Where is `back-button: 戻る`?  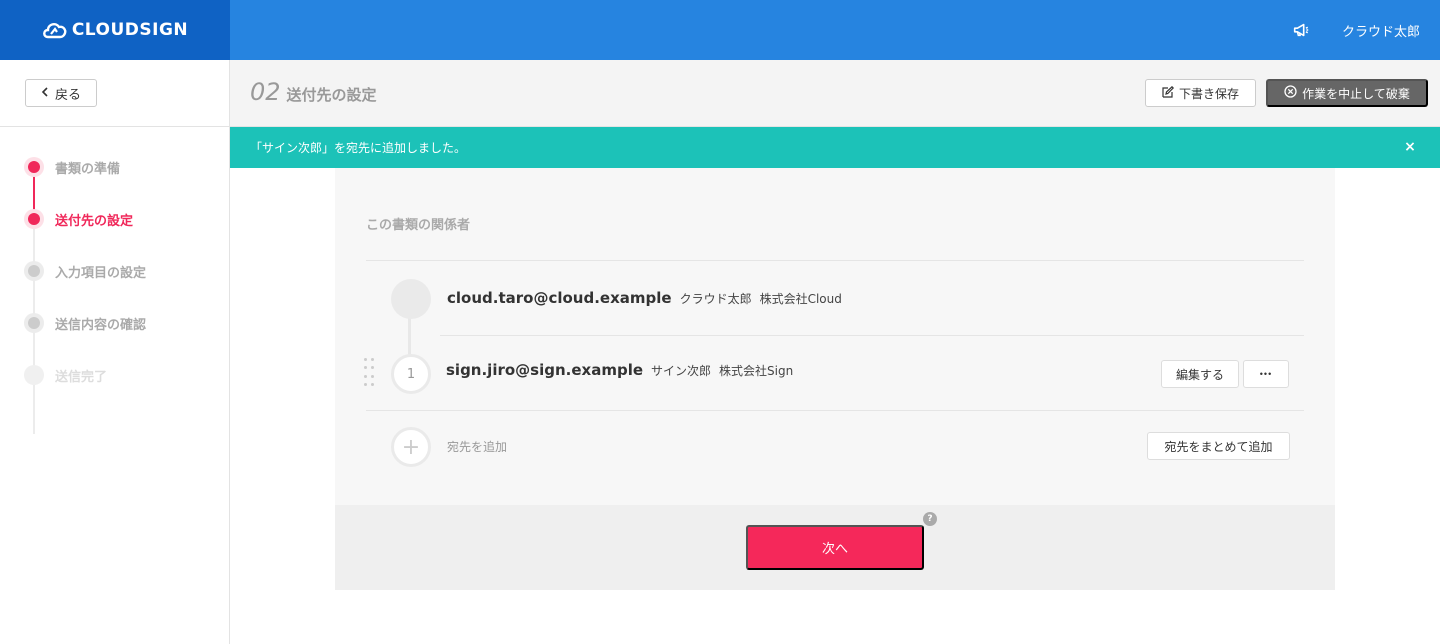 back-button: 戻る is located at coordinates (61, 93).